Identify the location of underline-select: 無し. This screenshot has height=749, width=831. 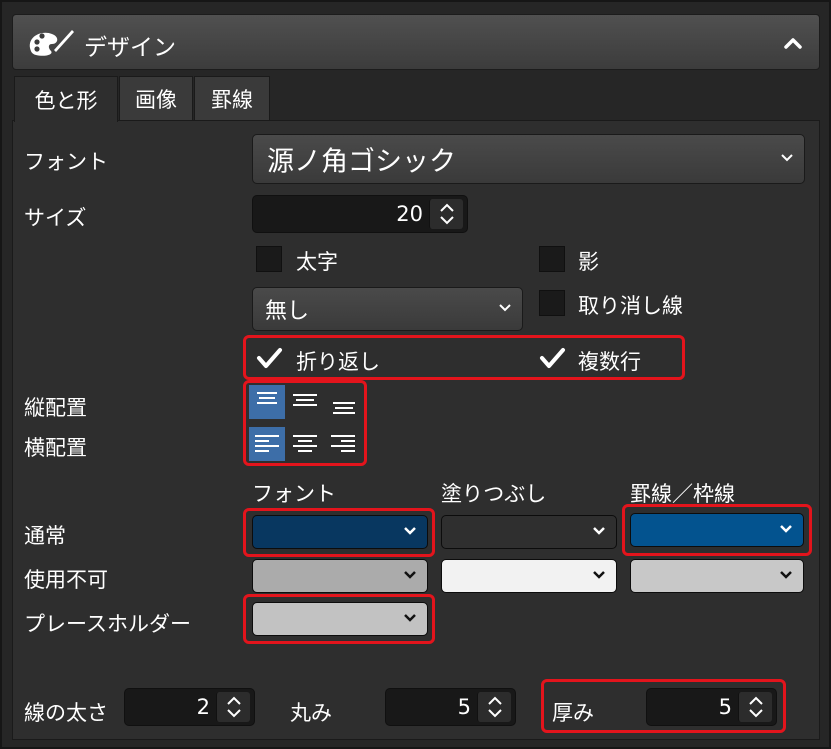
(387, 309).